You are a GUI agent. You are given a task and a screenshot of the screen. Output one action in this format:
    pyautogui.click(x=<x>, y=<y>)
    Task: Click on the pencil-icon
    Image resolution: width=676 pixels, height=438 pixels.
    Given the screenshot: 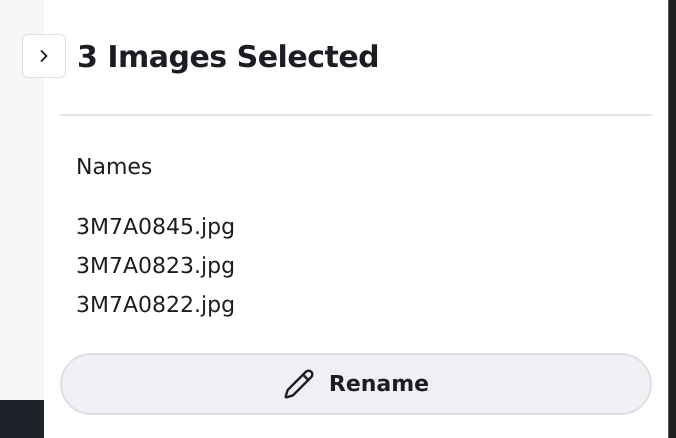 What is the action you would take?
    pyautogui.click(x=298, y=384)
    